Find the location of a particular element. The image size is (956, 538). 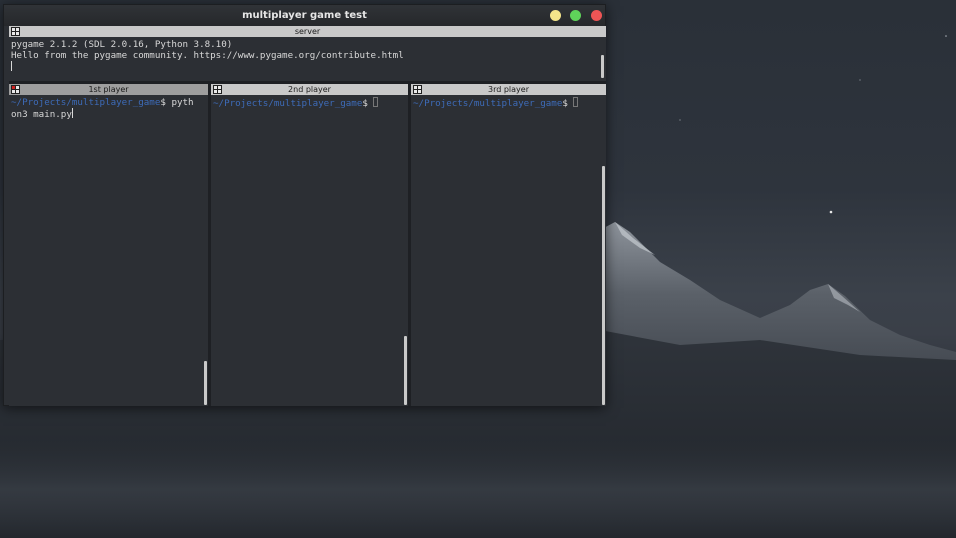

maximize-icon is located at coordinates (575, 15).